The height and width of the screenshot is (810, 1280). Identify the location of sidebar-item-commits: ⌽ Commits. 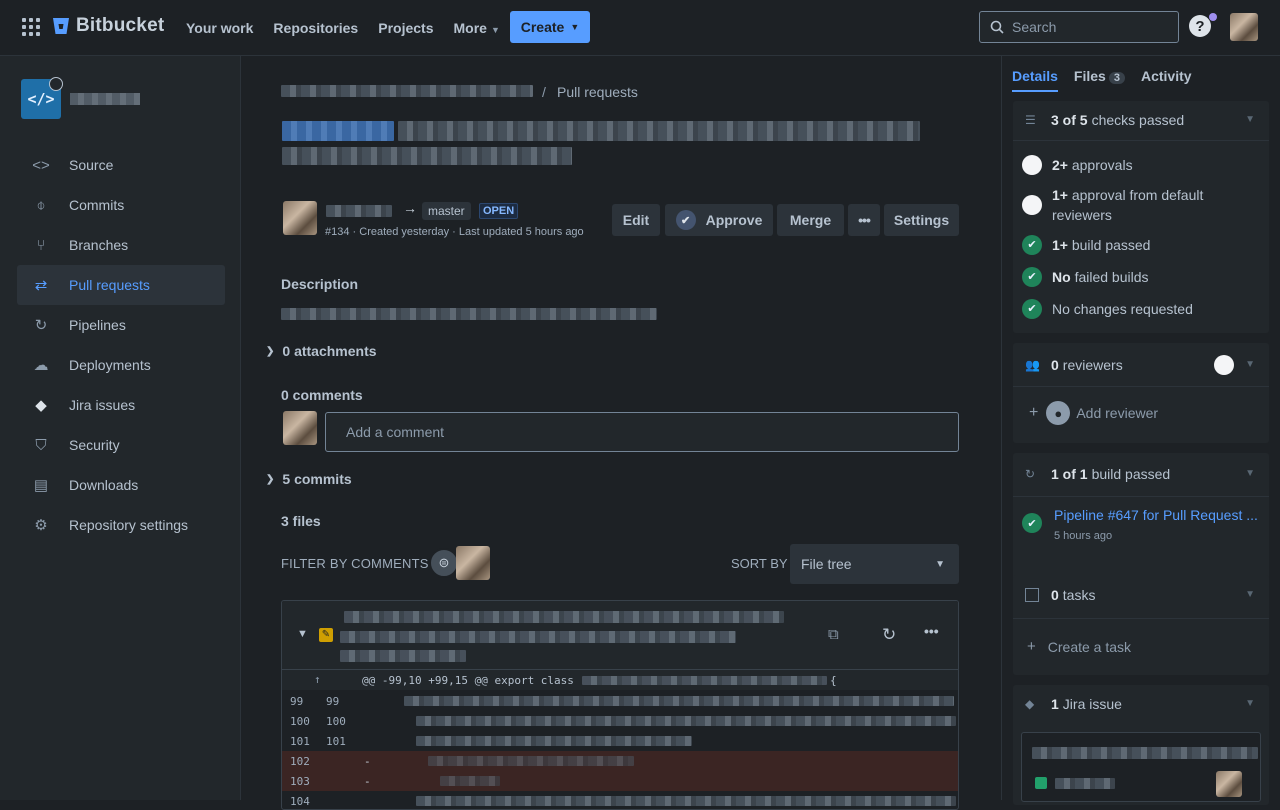
(121, 205).